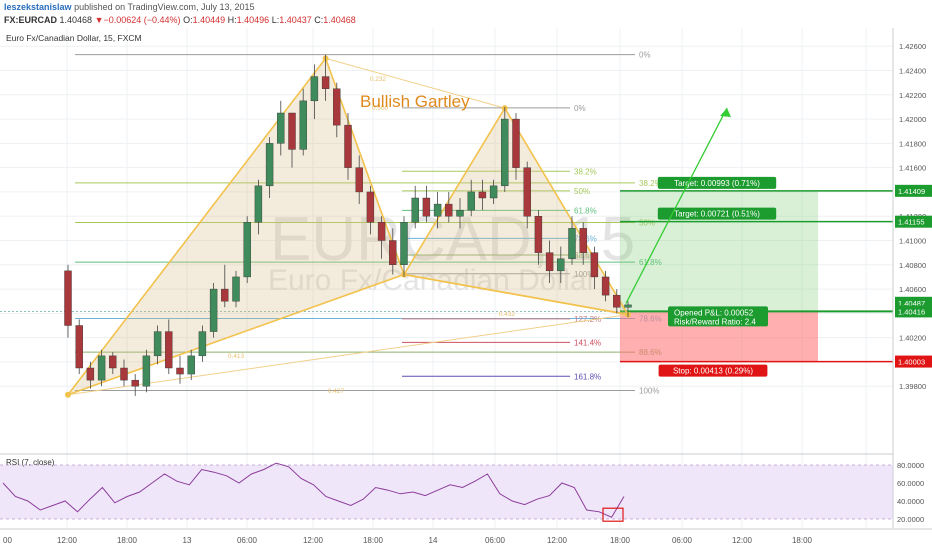 The width and height of the screenshot is (932, 550). Describe the element at coordinates (910, 483) in the screenshot. I see `rsi-tick-label: 60.0000` at that location.